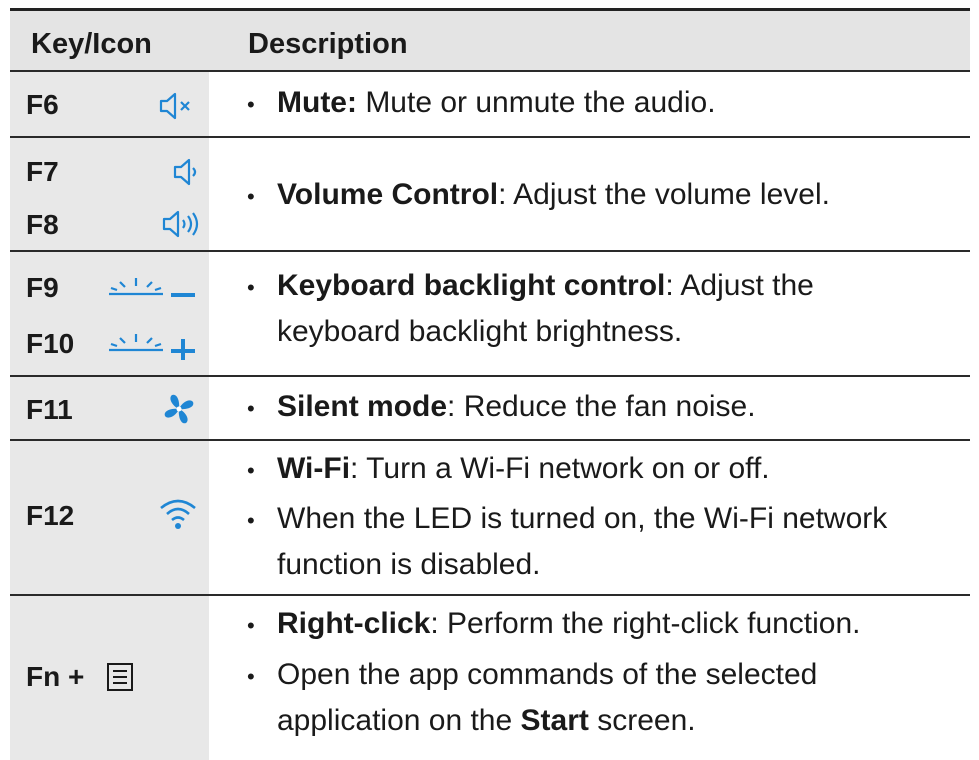  What do you see at coordinates (151, 286) in the screenshot?
I see `backlight-decrease-icon` at bounding box center [151, 286].